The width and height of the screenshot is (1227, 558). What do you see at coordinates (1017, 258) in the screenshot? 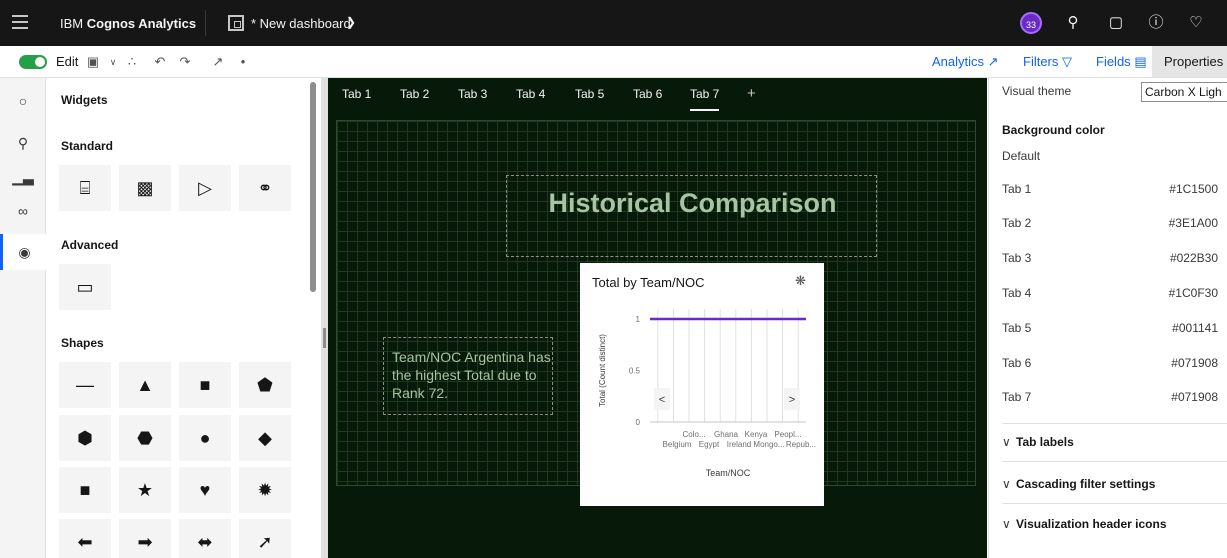
I see `tab-color-label: Tab 3` at bounding box center [1017, 258].